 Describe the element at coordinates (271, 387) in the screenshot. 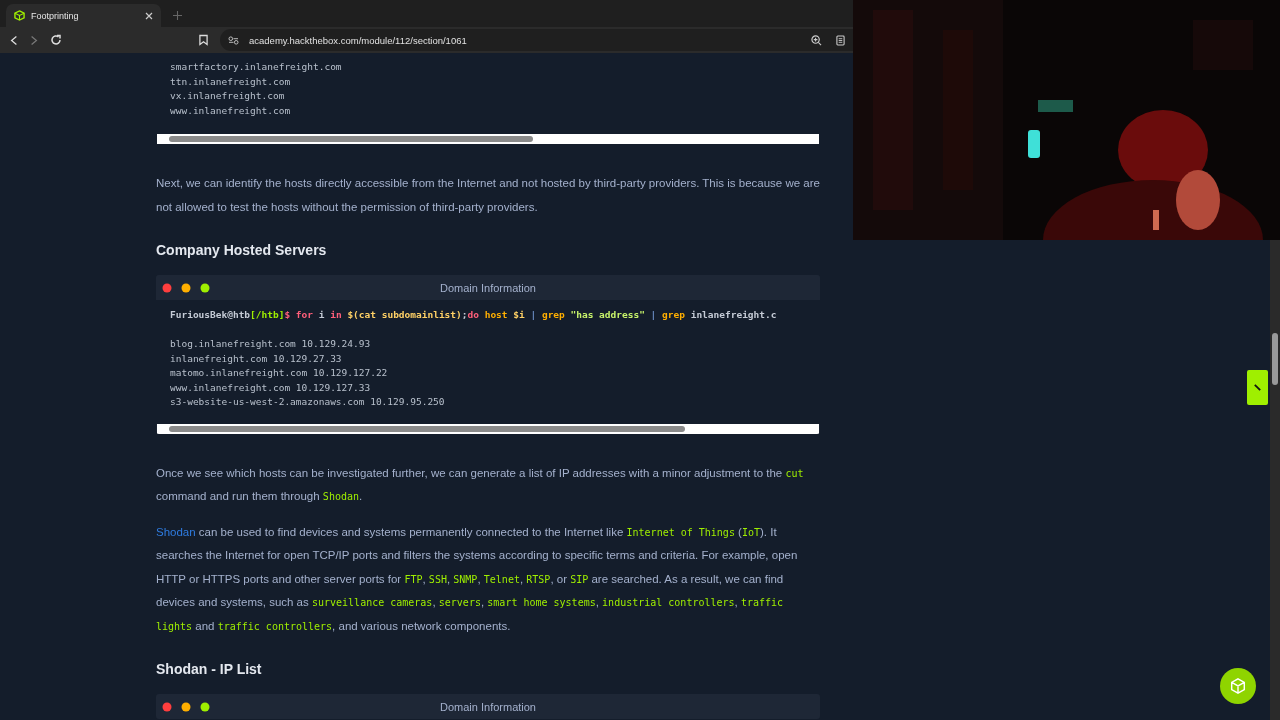

I see `output-line: www.inlanefreight.com 10.129.127.33` at that location.